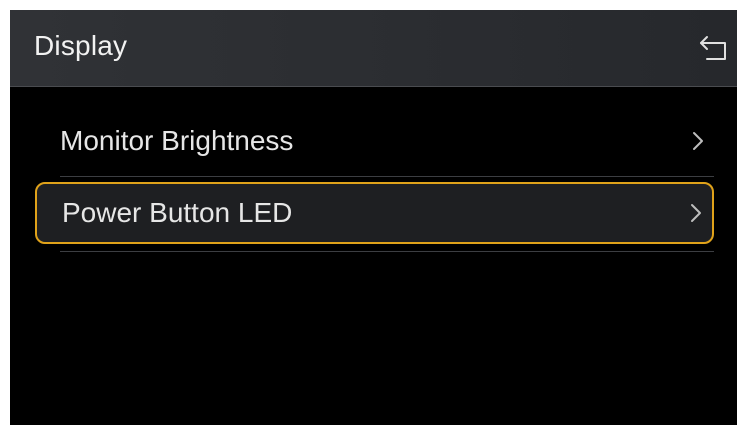  I want to click on menu-item-monitor-brightness: Monitor Brightness, so click(374, 141).